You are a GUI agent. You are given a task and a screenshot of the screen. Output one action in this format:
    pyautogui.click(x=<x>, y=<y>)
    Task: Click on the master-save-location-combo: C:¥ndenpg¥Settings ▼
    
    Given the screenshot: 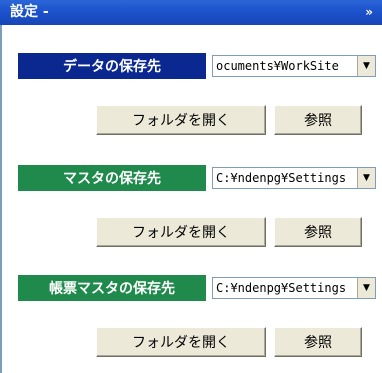 What is the action you would take?
    pyautogui.click(x=294, y=178)
    